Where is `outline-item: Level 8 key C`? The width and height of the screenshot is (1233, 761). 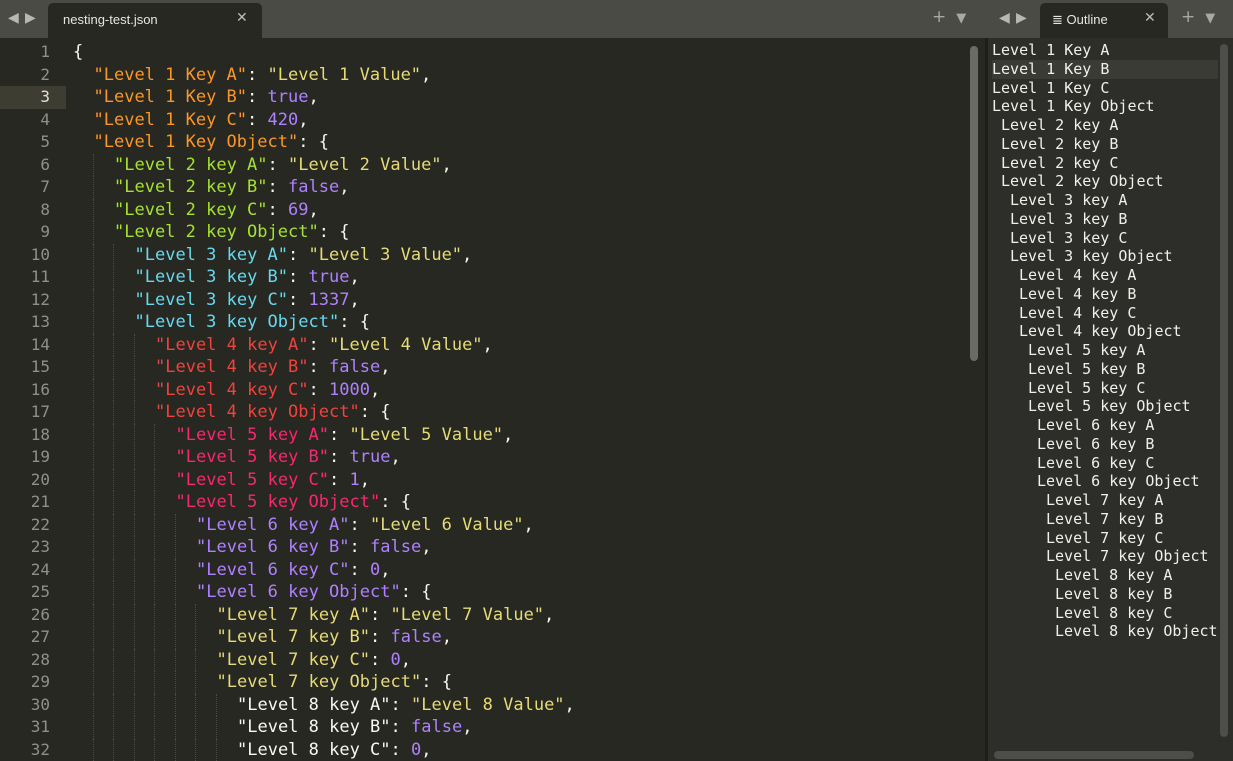
outline-item: Level 8 key C is located at coordinates (1105, 613).